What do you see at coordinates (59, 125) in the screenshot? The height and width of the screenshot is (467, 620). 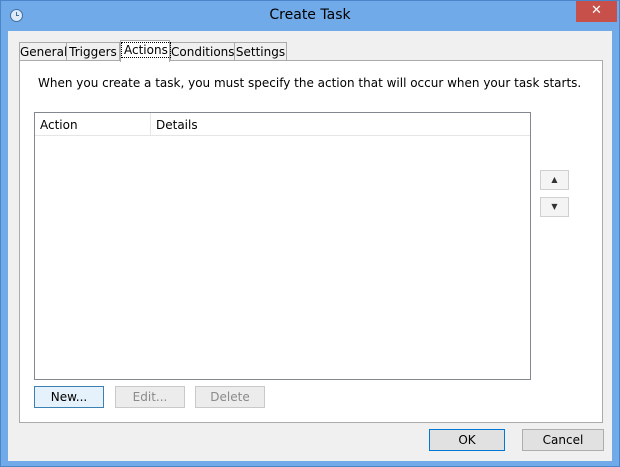 I see `column-header-action: Action` at bounding box center [59, 125].